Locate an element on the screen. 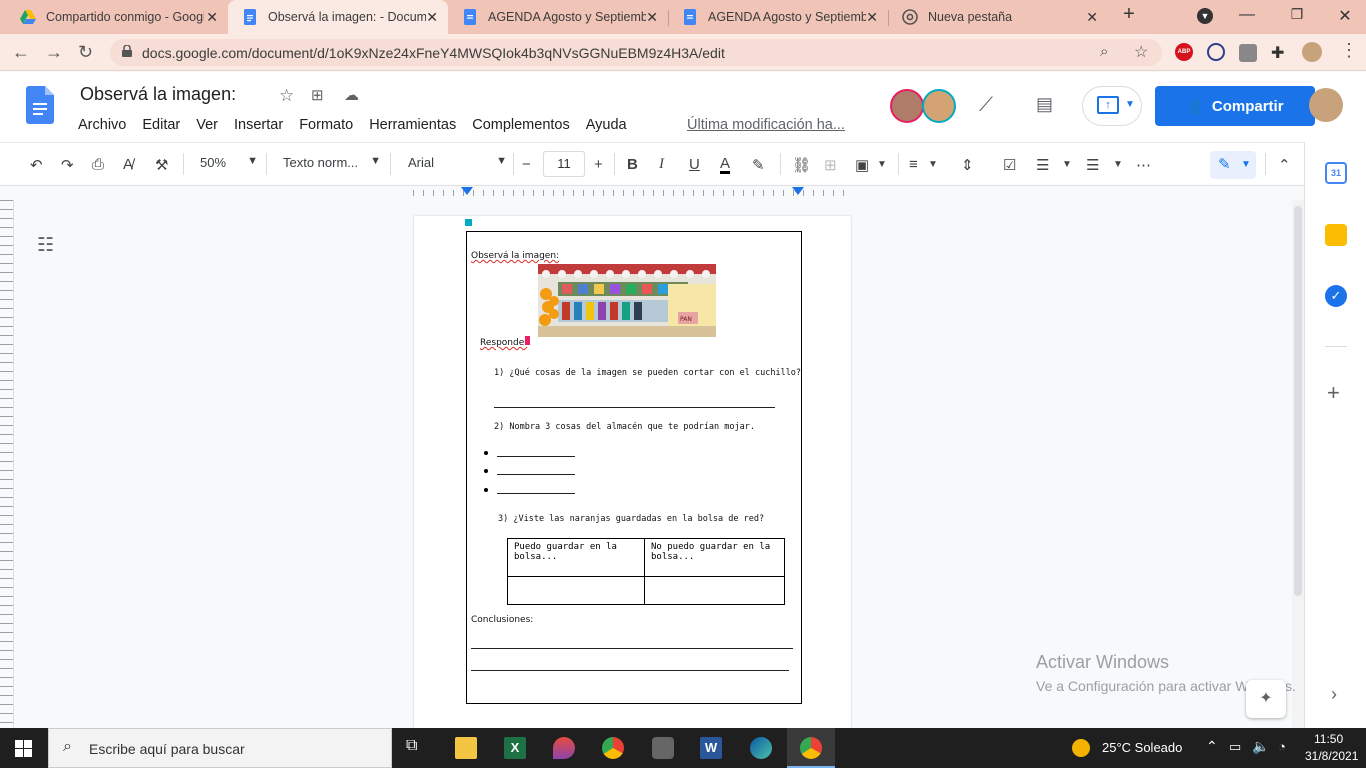 The height and width of the screenshot is (768, 1366). align-icon: ≡ is located at coordinates (913, 164).